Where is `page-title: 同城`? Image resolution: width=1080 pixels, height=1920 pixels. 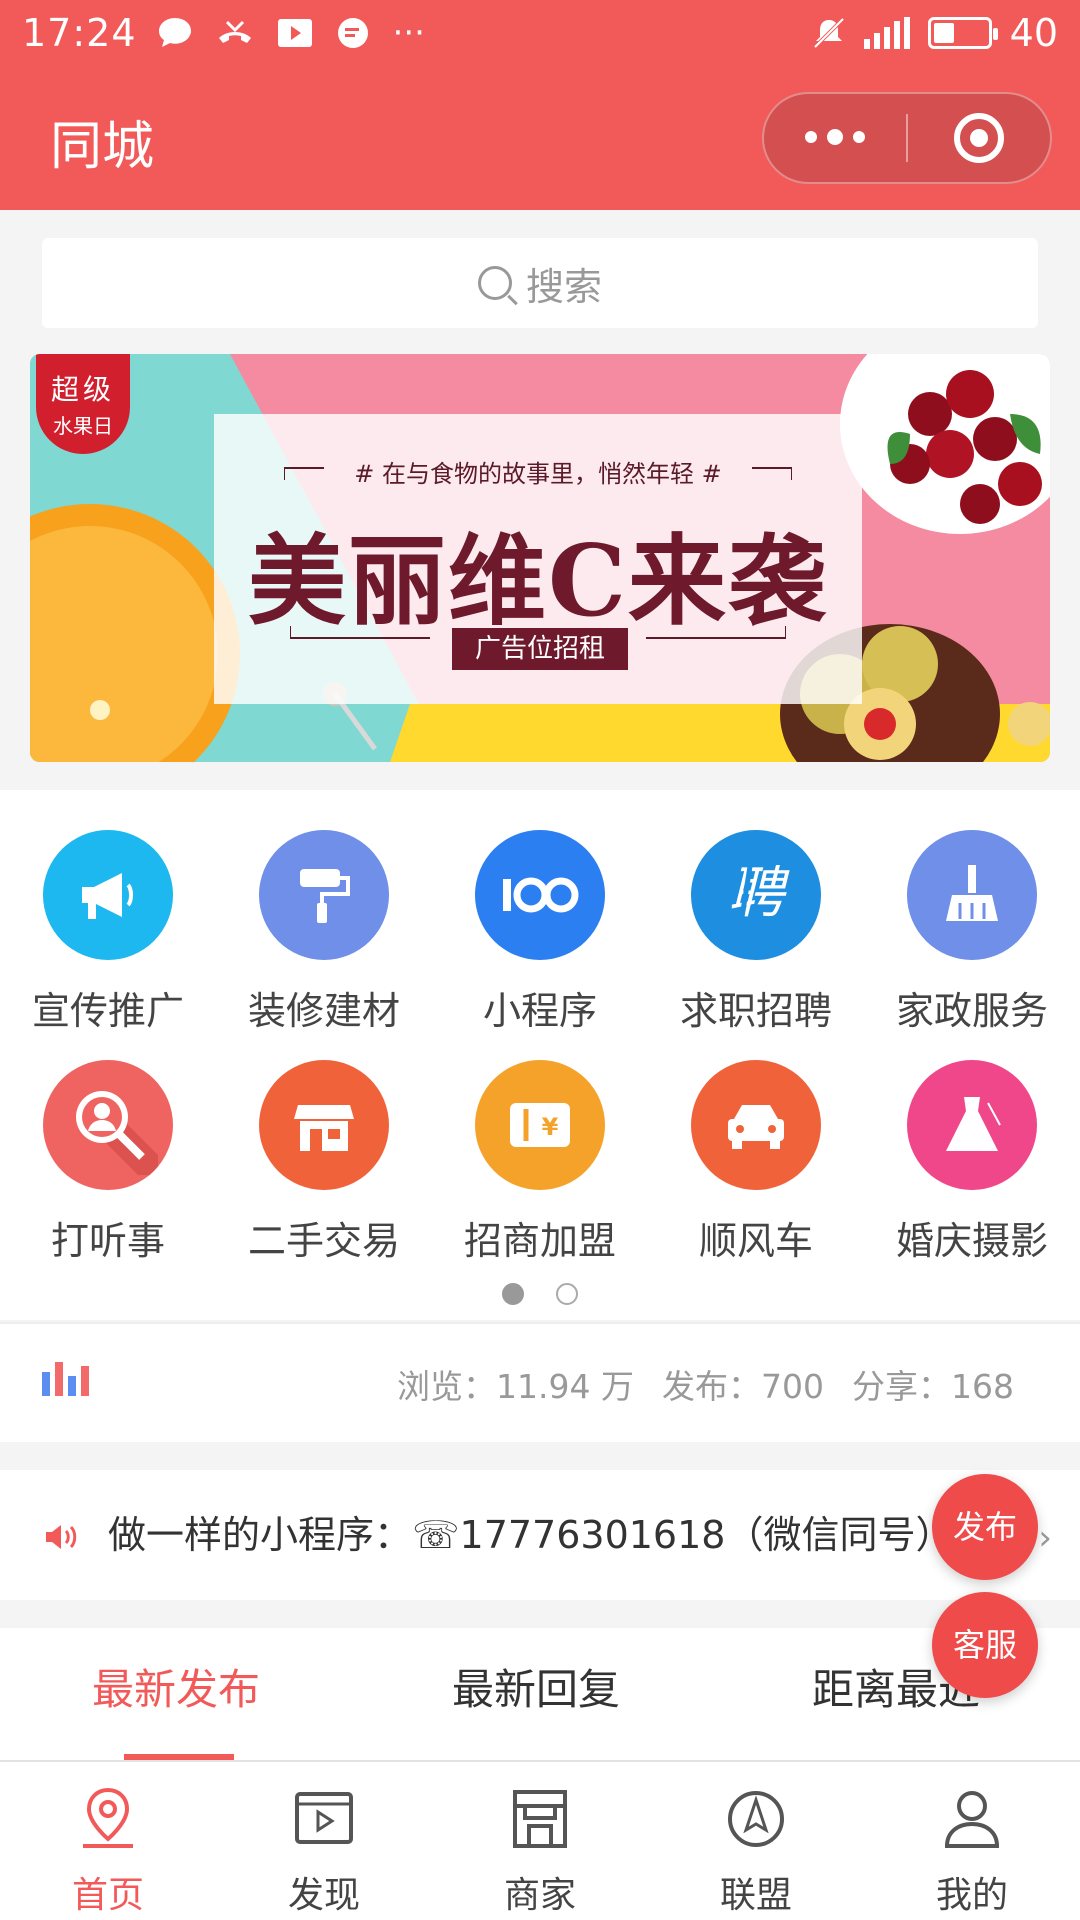 page-title: 同城 is located at coordinates (102, 147).